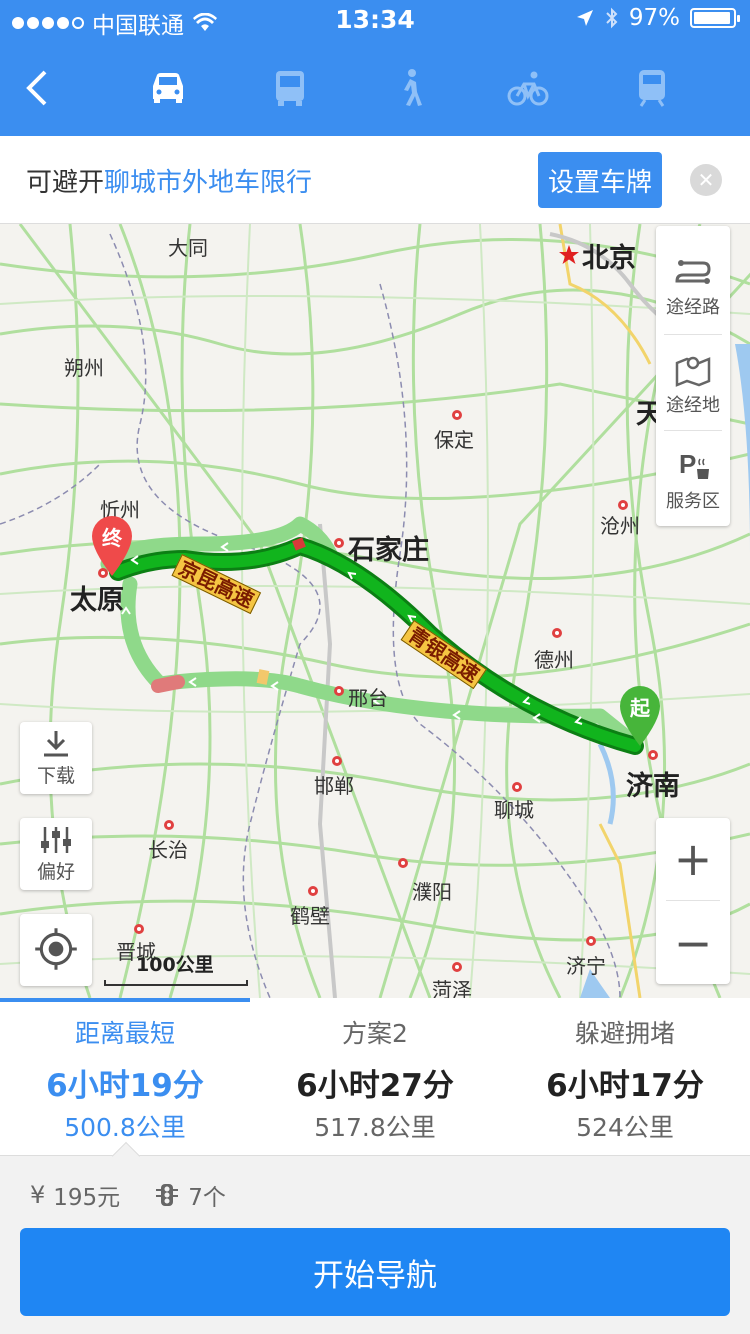 Image resolution: width=750 pixels, height=1334 pixels. What do you see at coordinates (693, 405) in the screenshot?
I see `waypoint-place-label: 途经地` at bounding box center [693, 405].